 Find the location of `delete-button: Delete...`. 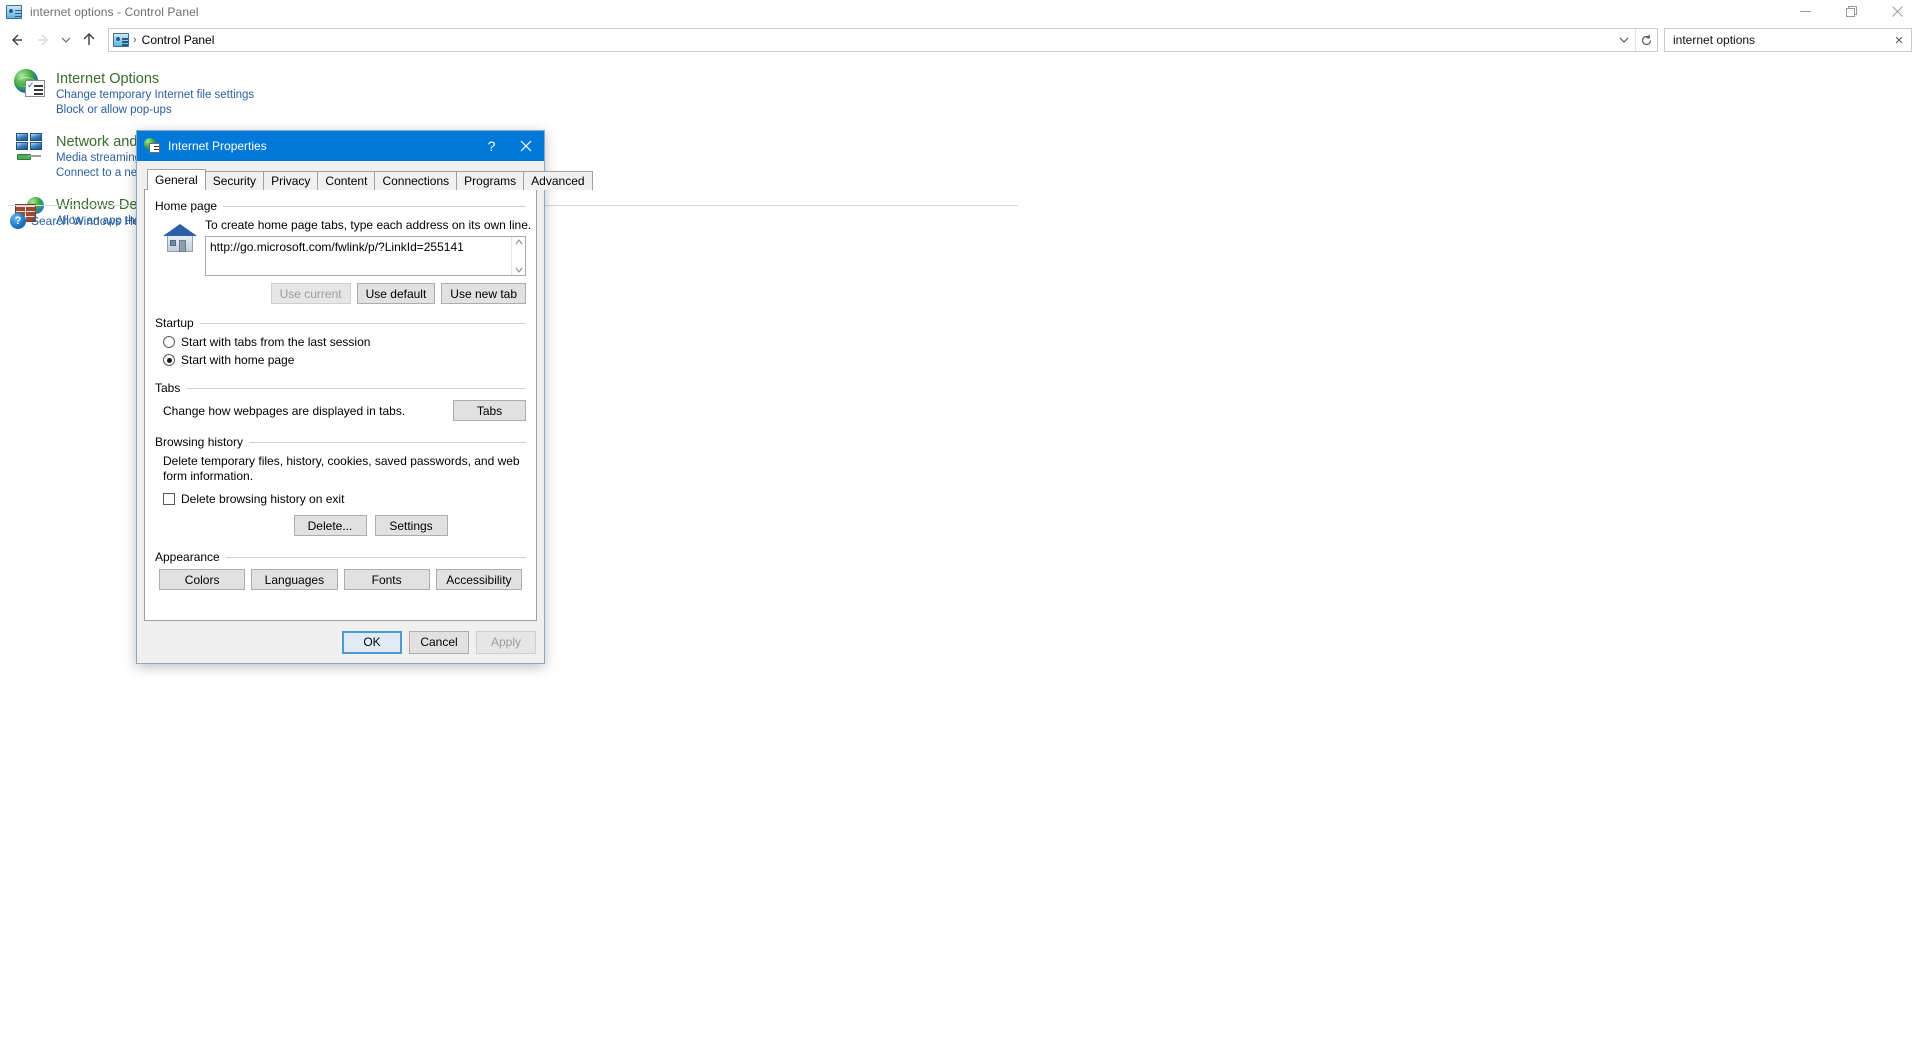

delete-button: Delete... is located at coordinates (330, 525).